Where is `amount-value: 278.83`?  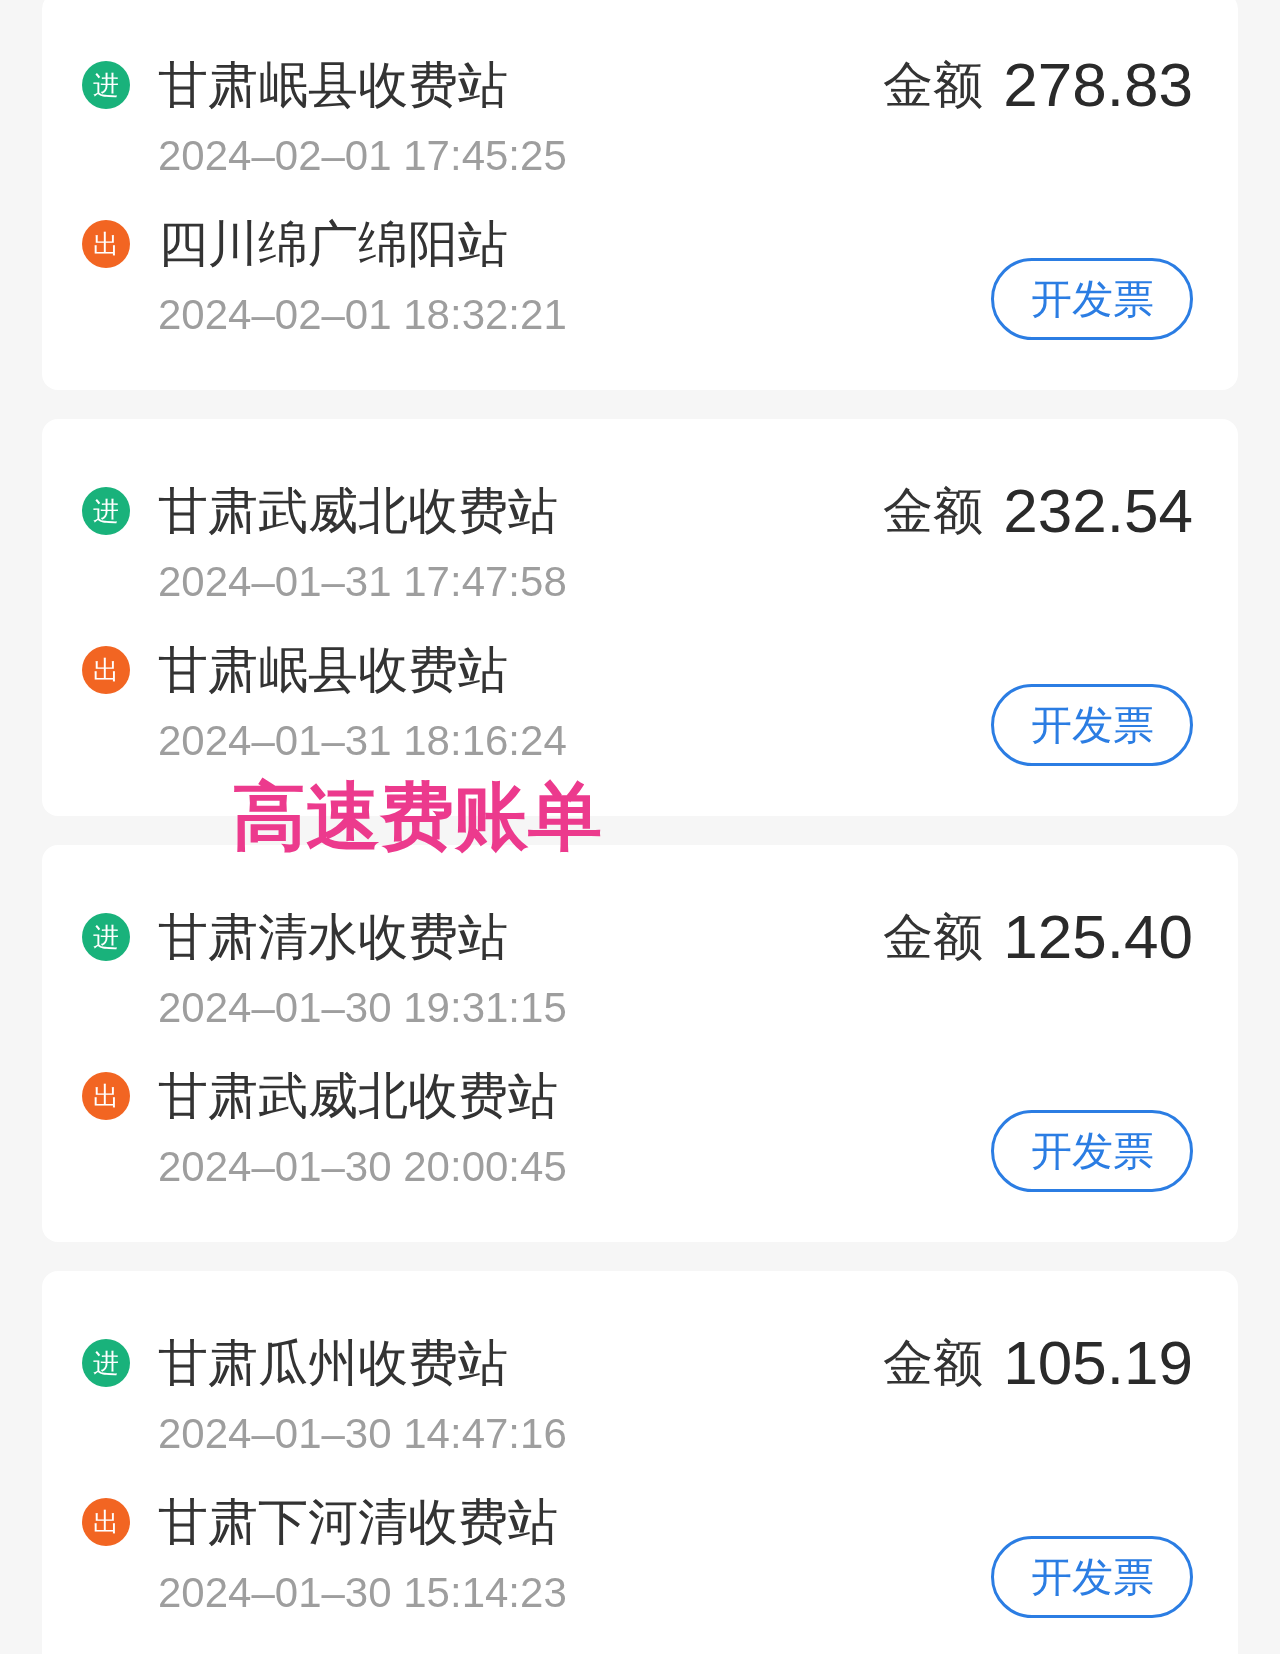 amount-value: 278.83 is located at coordinates (1098, 85).